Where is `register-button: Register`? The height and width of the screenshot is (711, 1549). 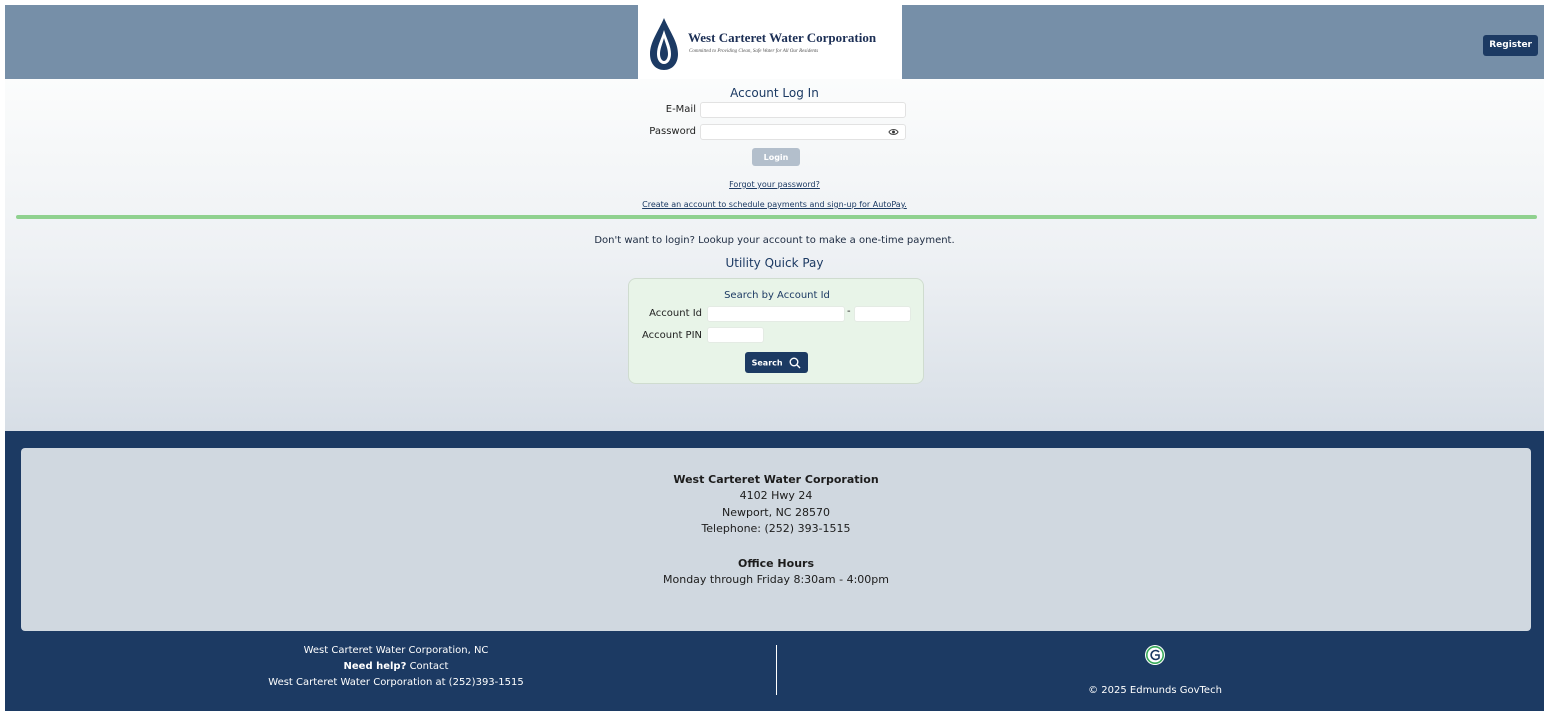 register-button: Register is located at coordinates (1510, 45).